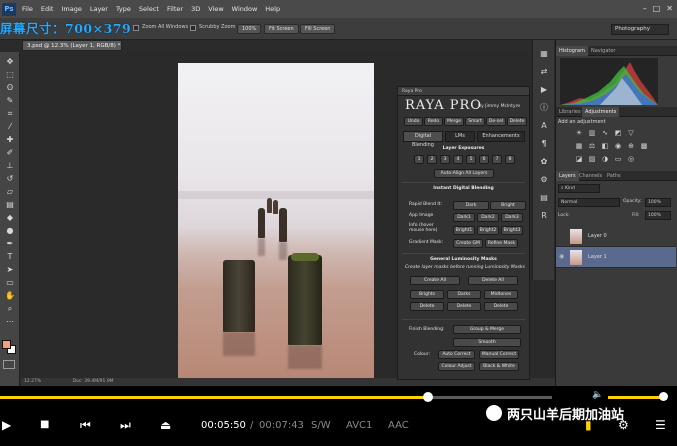  What do you see at coordinates (72, 45) in the screenshot?
I see `document-tab: 3.psd @ 12.3% (Layer 1, RGB/8) *` at bounding box center [72, 45].